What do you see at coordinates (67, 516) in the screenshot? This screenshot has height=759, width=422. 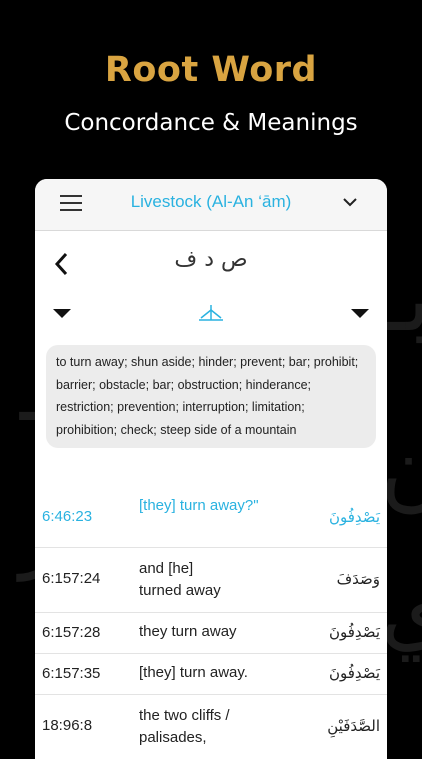 I see `occurrence-ref: 6:46:23` at bounding box center [67, 516].